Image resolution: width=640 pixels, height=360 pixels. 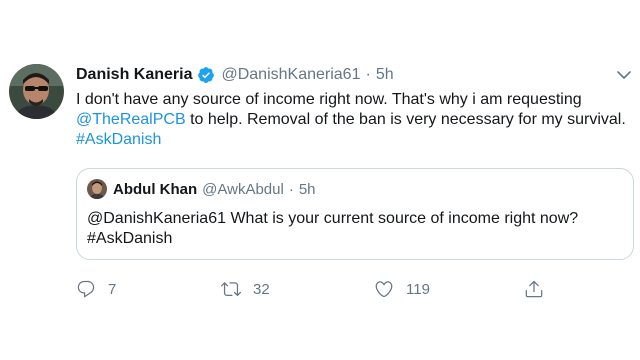 What do you see at coordinates (112, 289) in the screenshot?
I see `reply-count: 7` at bounding box center [112, 289].